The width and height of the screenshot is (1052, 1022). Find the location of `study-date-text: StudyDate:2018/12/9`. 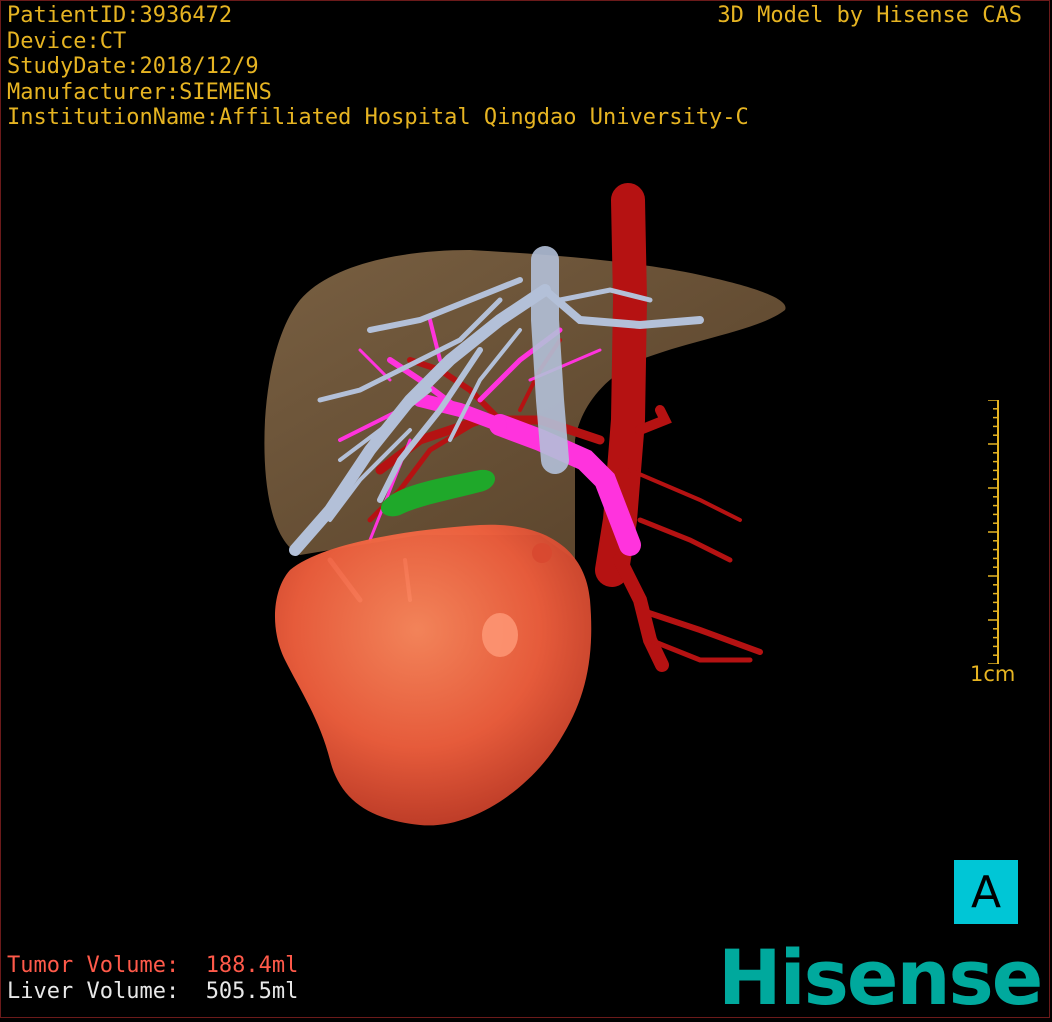

study-date-text: StudyDate:2018/12/9 is located at coordinates (133, 66).